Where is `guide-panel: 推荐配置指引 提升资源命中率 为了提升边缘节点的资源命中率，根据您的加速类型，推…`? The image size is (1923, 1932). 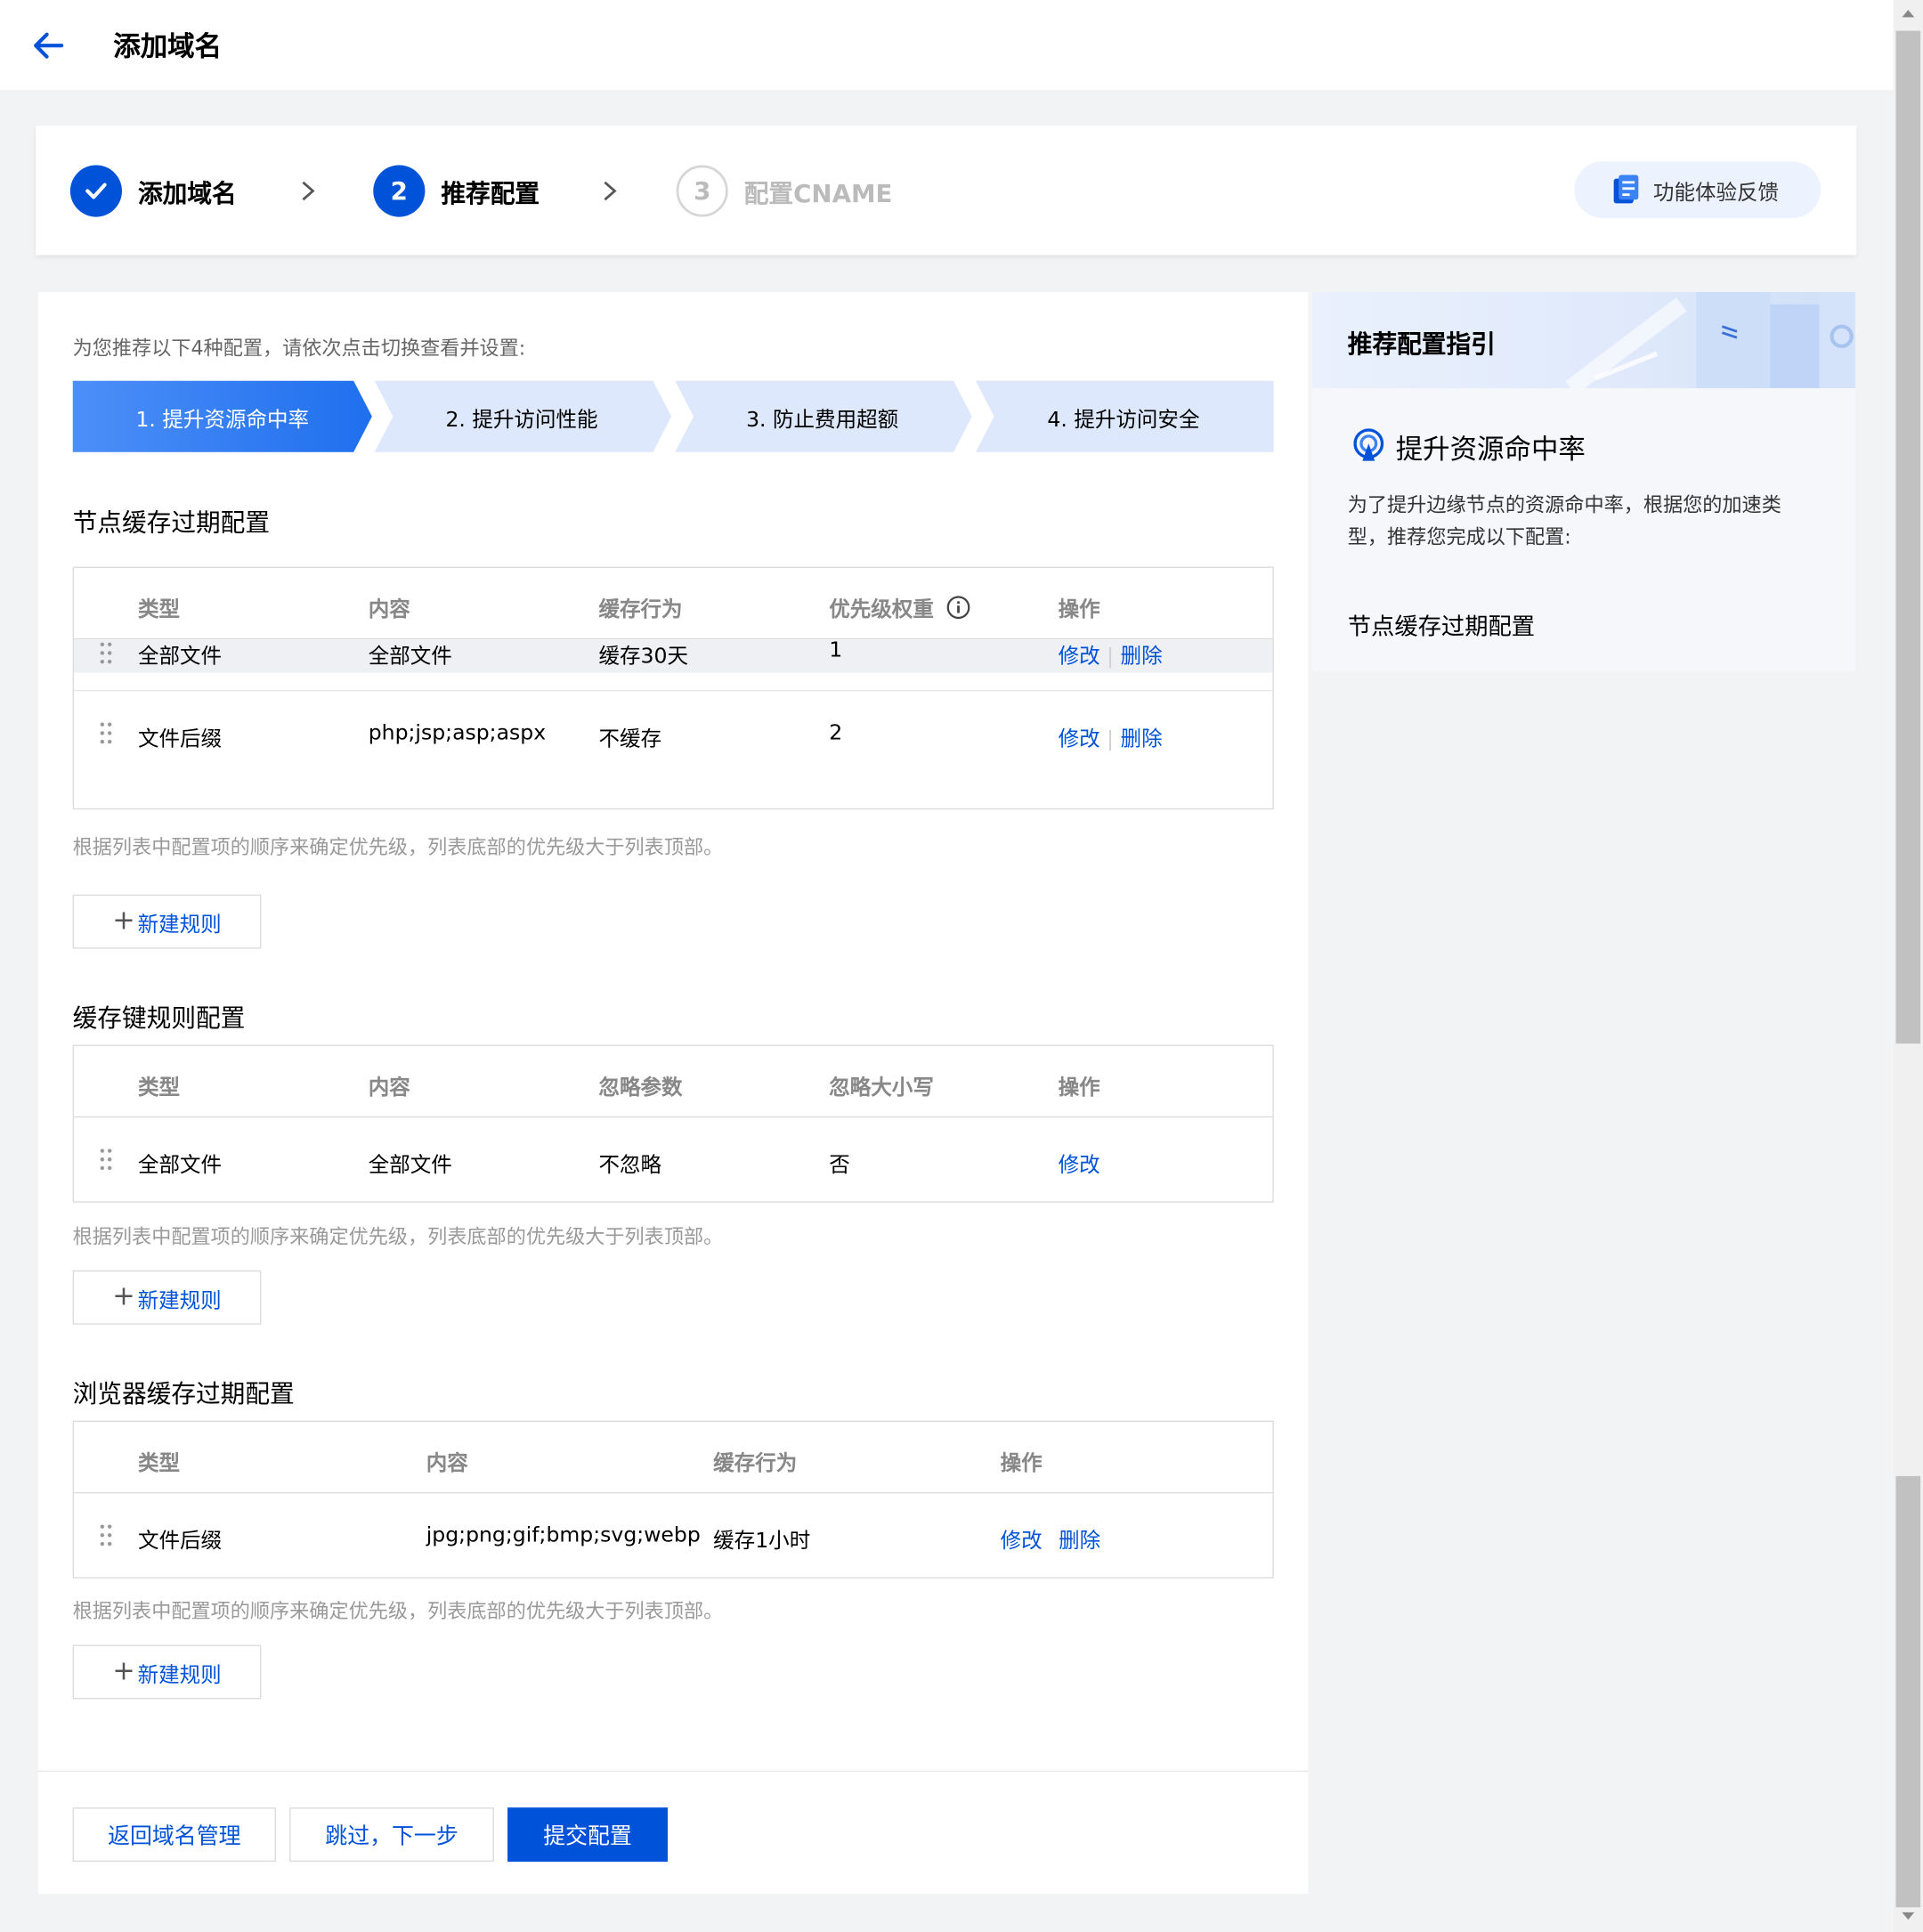 guide-panel: 推荐配置指引 提升资源命中率 为了提升边缘节点的资源命中率，根据您的加速类型，推… is located at coordinates (1583, 482).